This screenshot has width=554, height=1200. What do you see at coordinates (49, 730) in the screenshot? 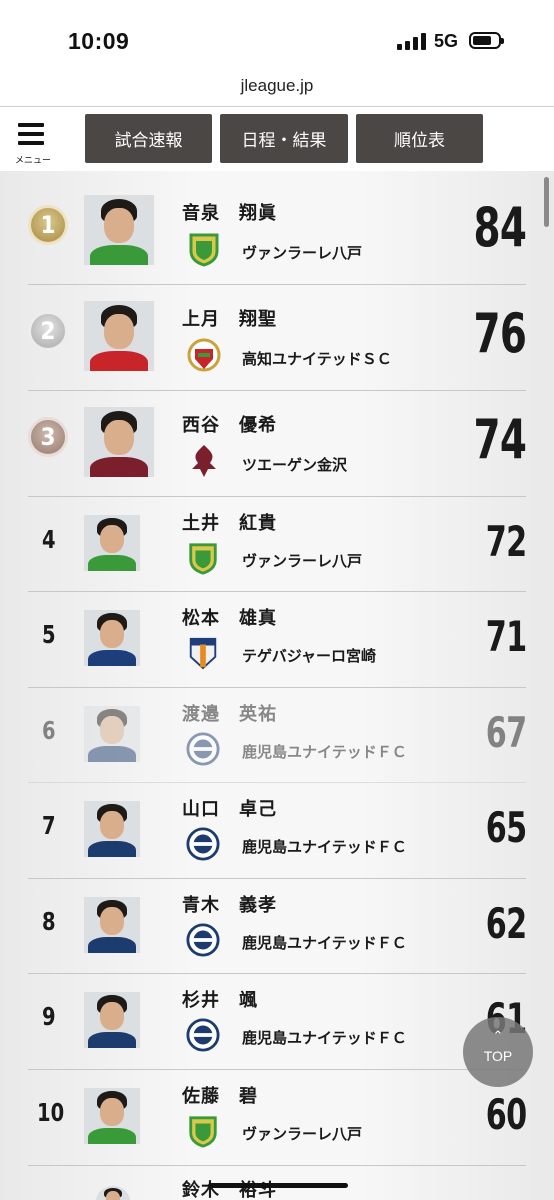
I see `rank-number: 6` at bounding box center [49, 730].